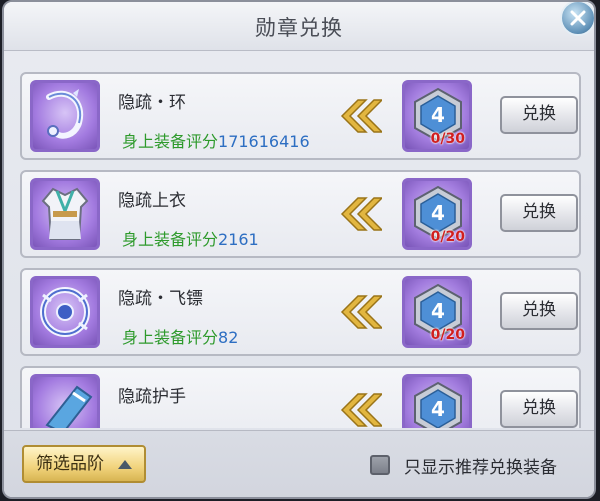 The image size is (600, 501). I want to click on close-icon, so click(578, 18).